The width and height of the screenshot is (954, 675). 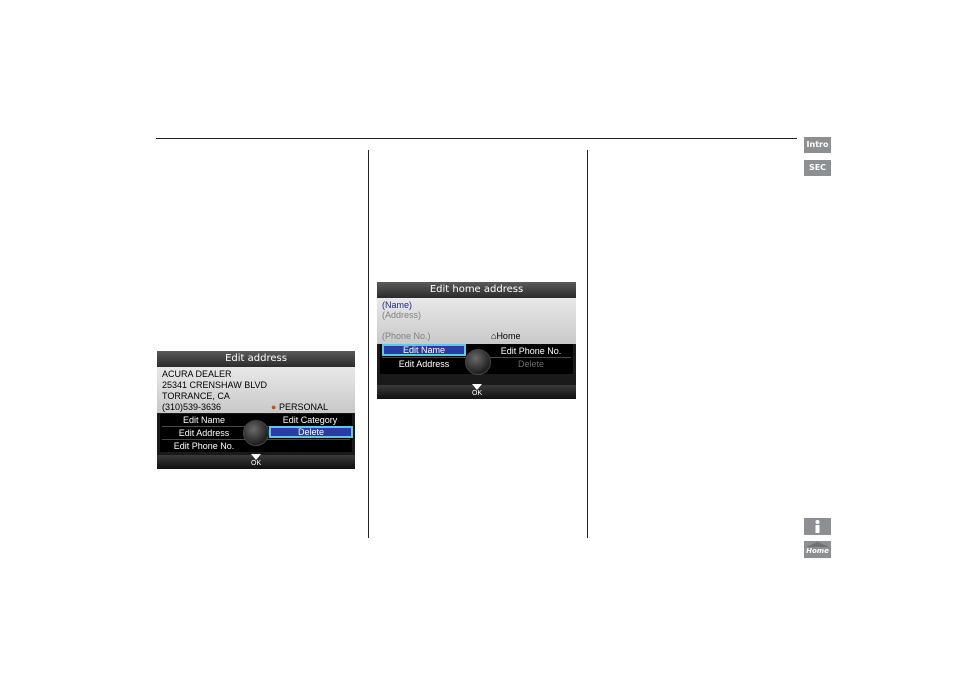 I want to click on category-label: ● PERSONAL, so click(x=299, y=407).